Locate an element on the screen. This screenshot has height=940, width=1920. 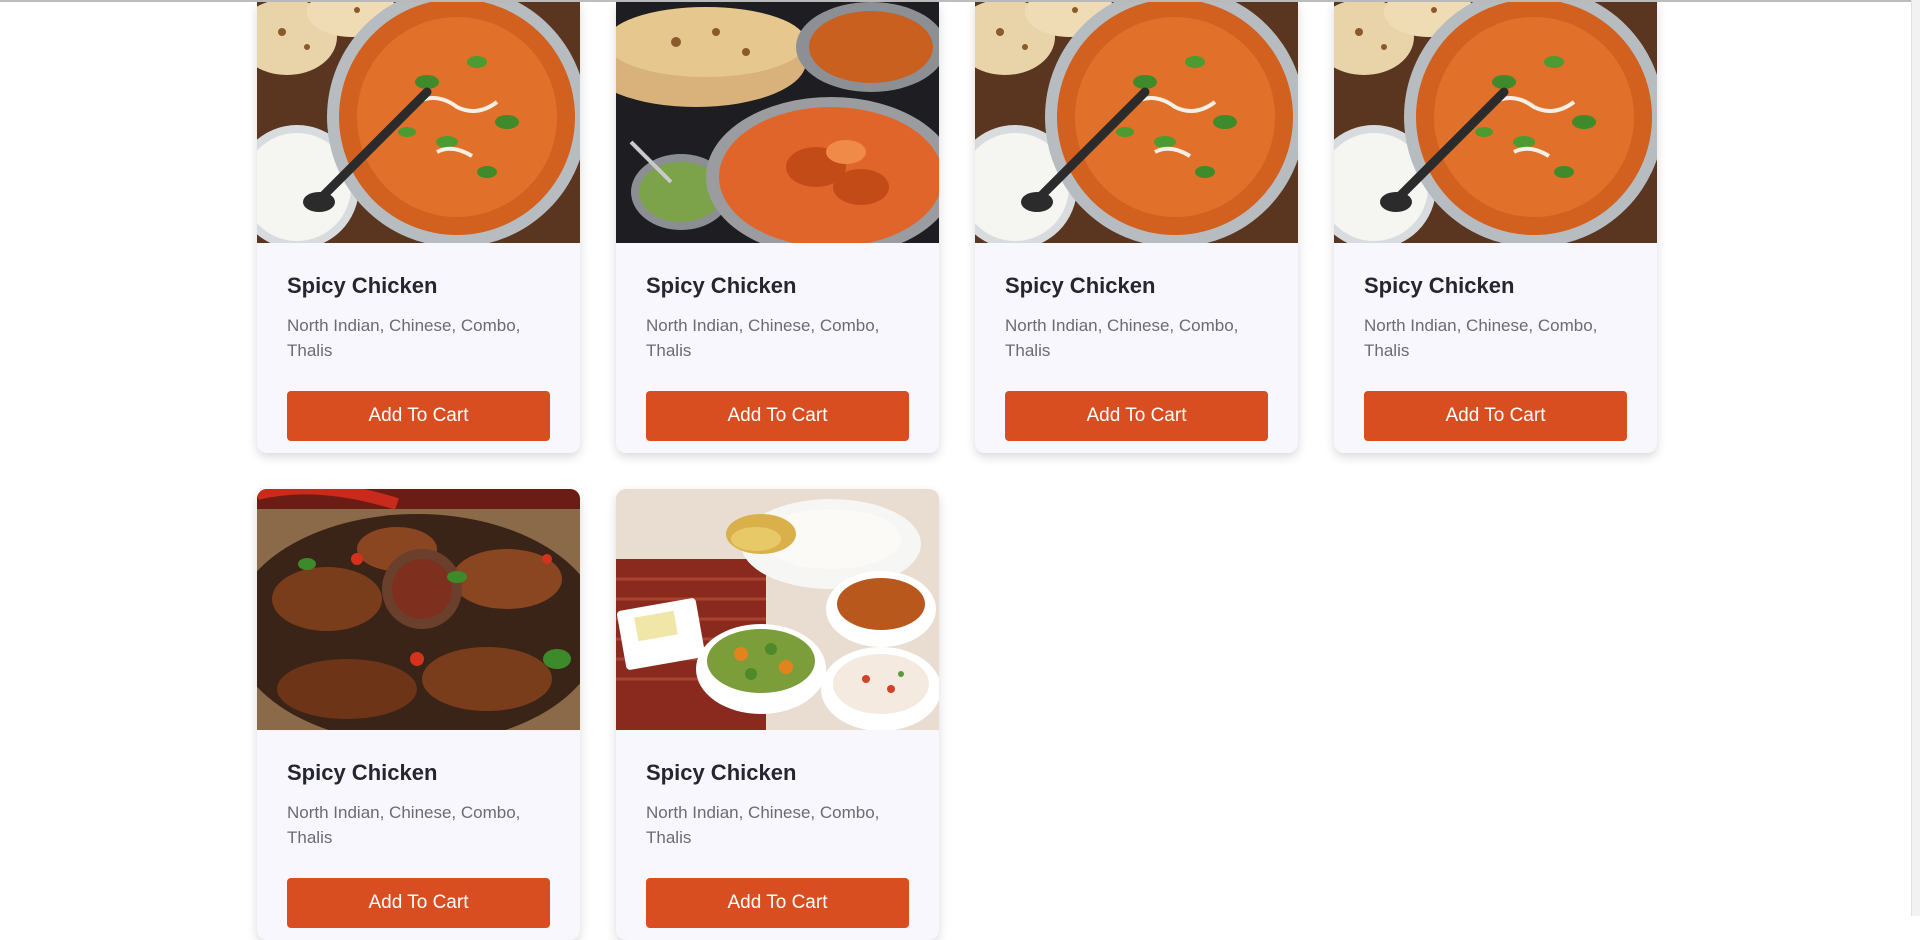
vertical-scrollbar is located at coordinates (1915, 458).